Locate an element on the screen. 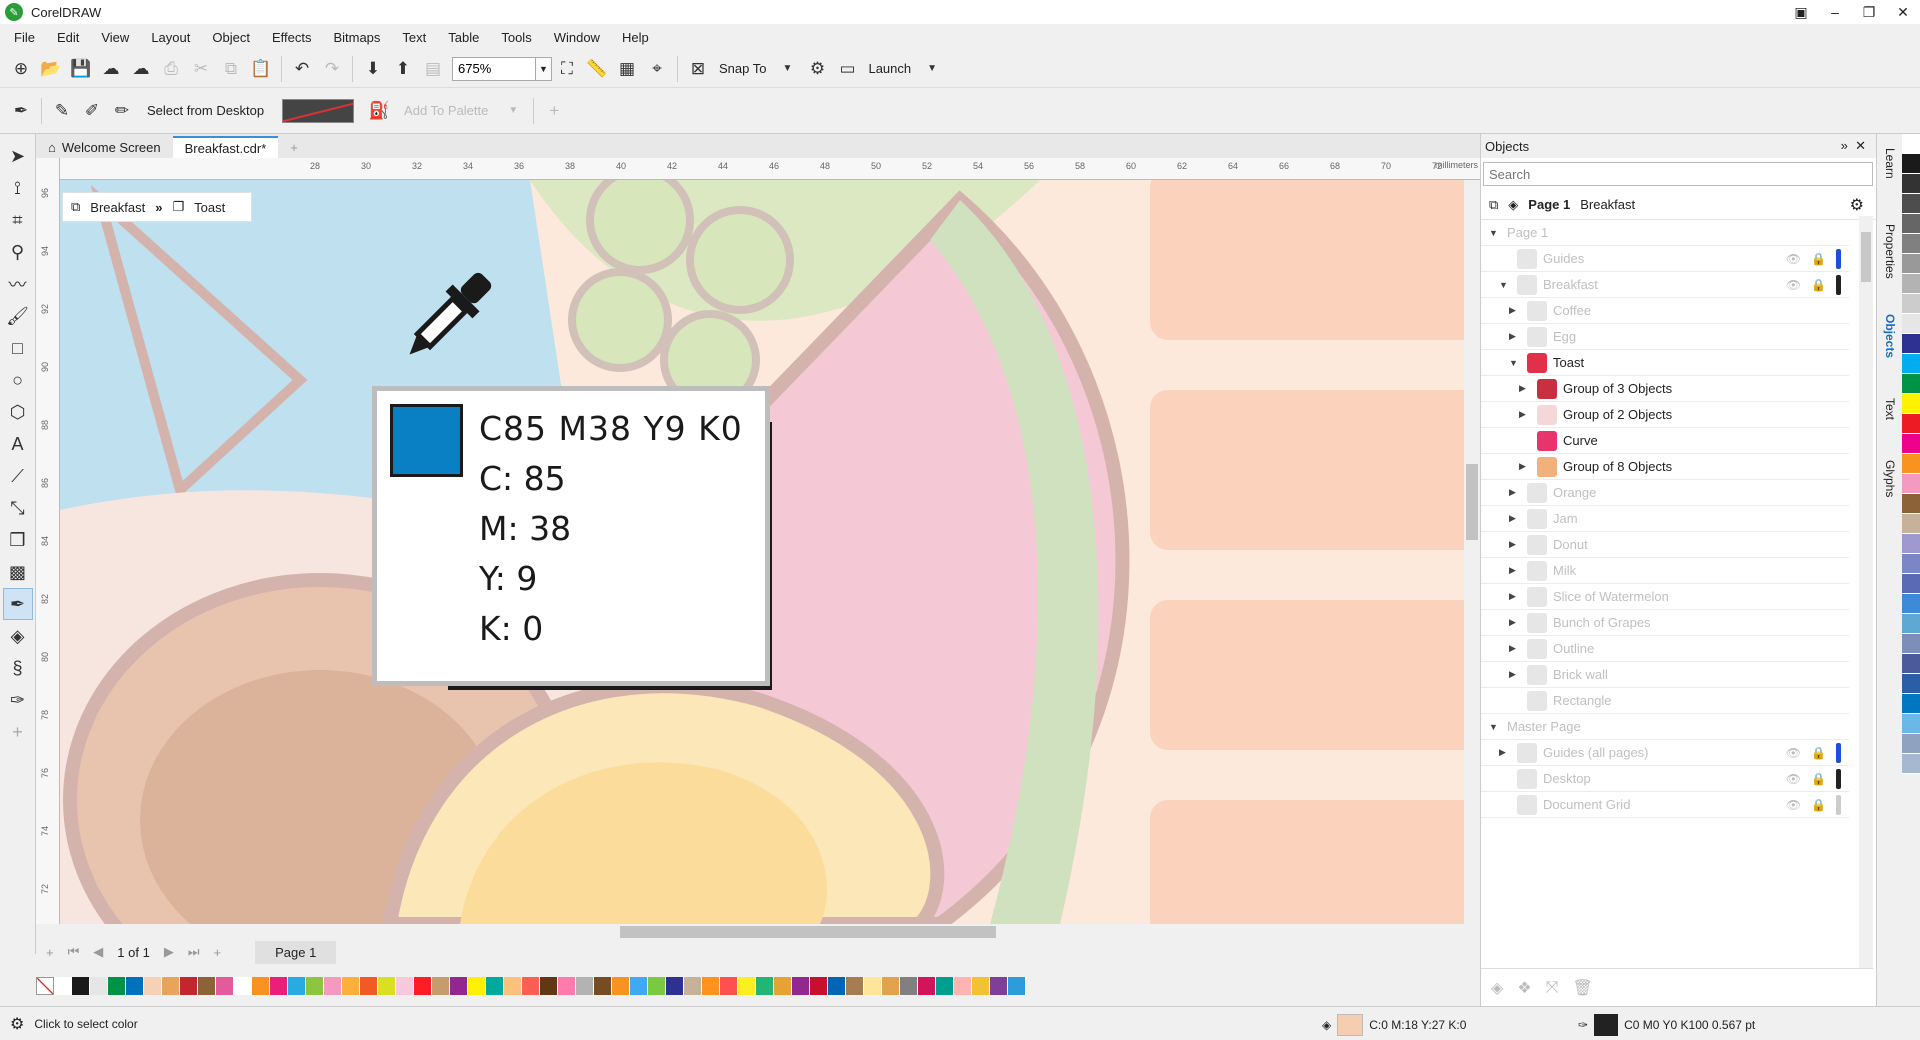 Image resolution: width=1920 pixels, height=1040 pixels. ellipse-tool-icon: ○ is located at coordinates (18, 380).